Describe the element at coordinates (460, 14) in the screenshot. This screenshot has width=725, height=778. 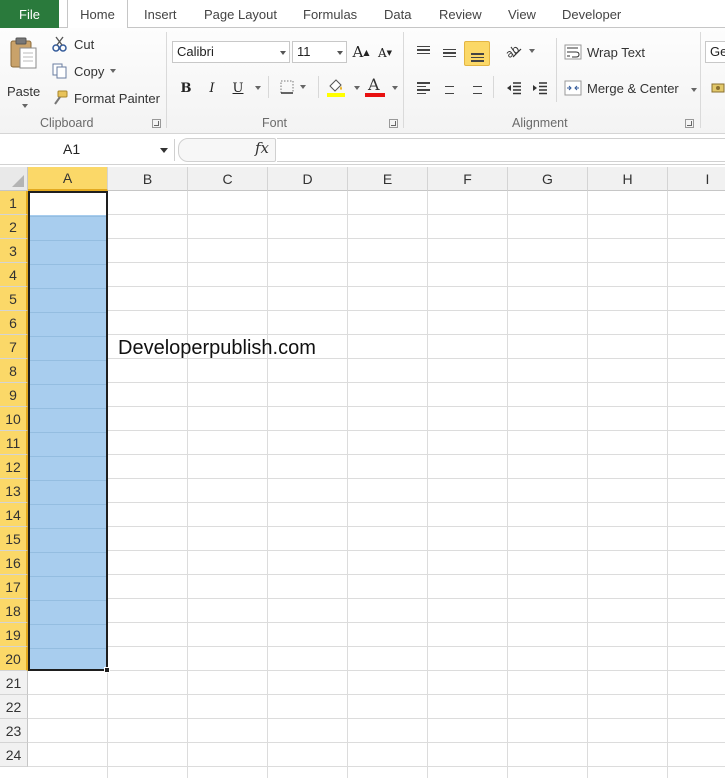
I see `tab-review: Review` at that location.